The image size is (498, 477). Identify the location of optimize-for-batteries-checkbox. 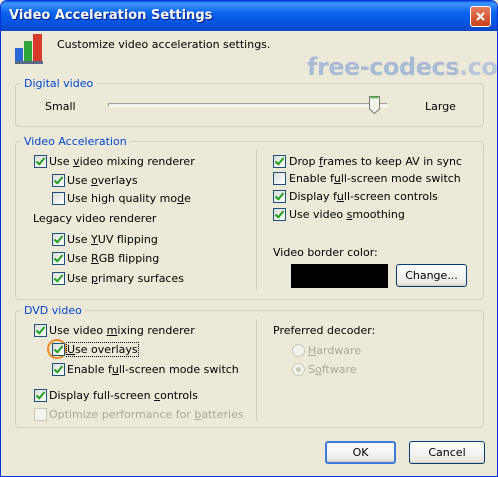
(40, 414).